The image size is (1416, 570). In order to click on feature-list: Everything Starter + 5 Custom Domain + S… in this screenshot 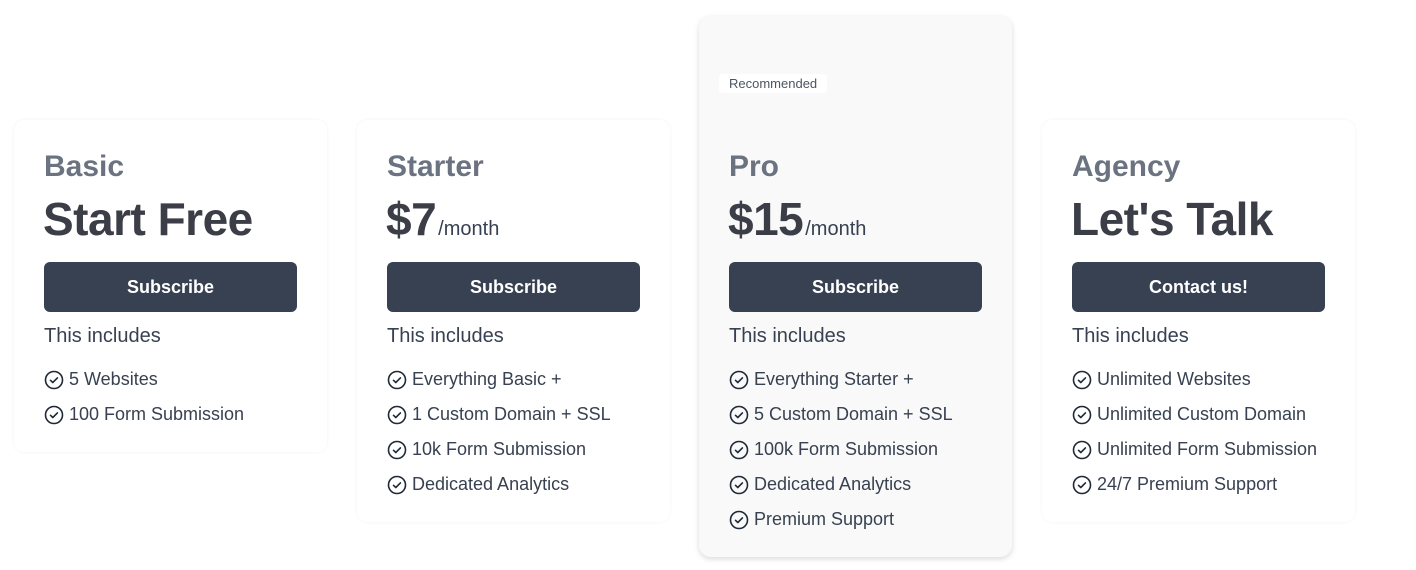, I will do `click(841, 449)`.